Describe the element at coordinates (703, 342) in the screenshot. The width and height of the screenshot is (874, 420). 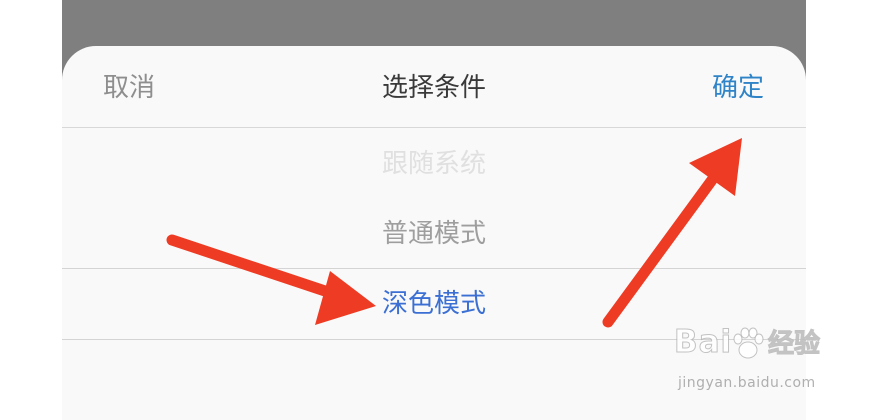
I see `watermark-logo-text: Bai` at that location.